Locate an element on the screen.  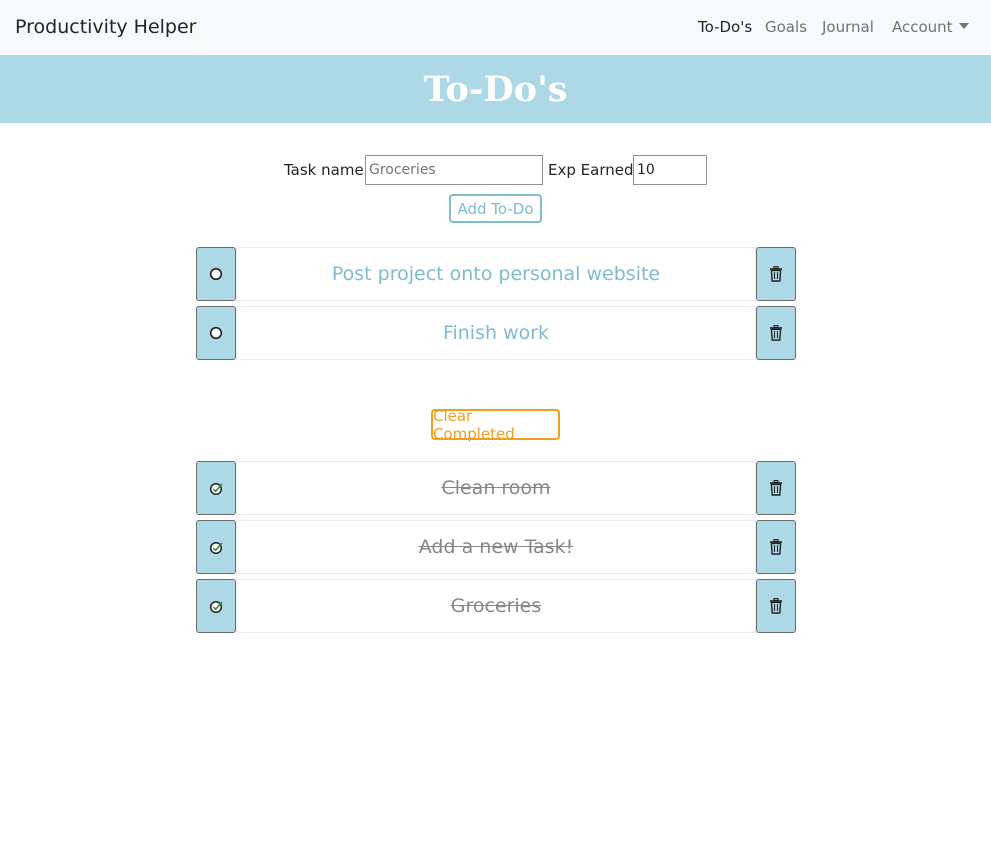
completed-item: Add a new Task! is located at coordinates (496, 547).